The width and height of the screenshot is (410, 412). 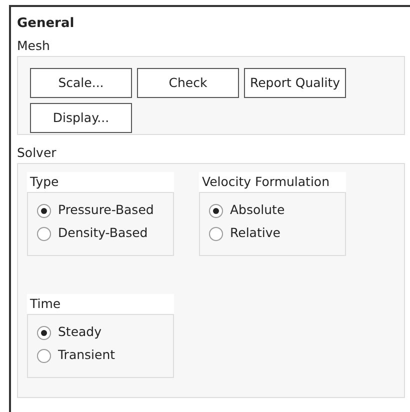 What do you see at coordinates (87, 355) in the screenshot?
I see `option-label: Transient` at bounding box center [87, 355].